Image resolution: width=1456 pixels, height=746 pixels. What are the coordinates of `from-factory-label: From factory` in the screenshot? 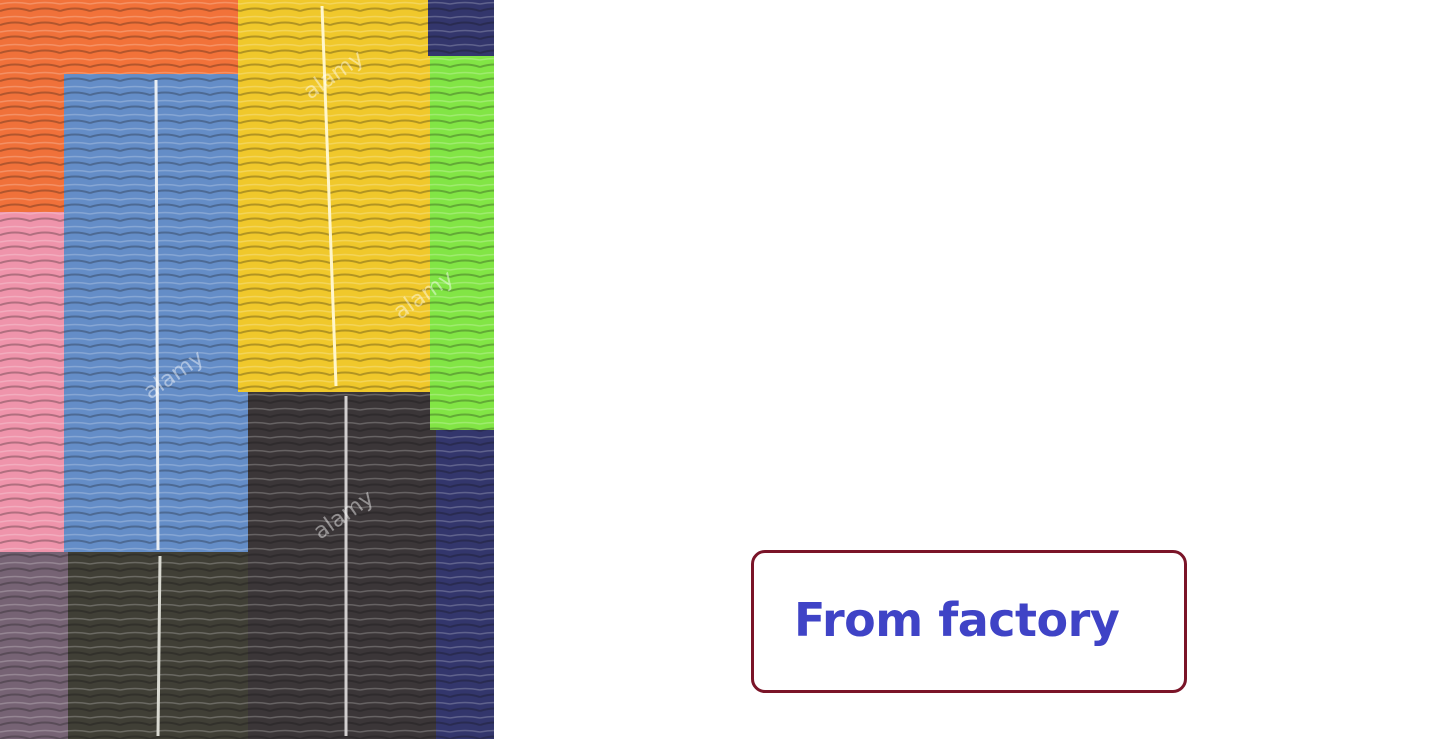 It's located at (957, 620).